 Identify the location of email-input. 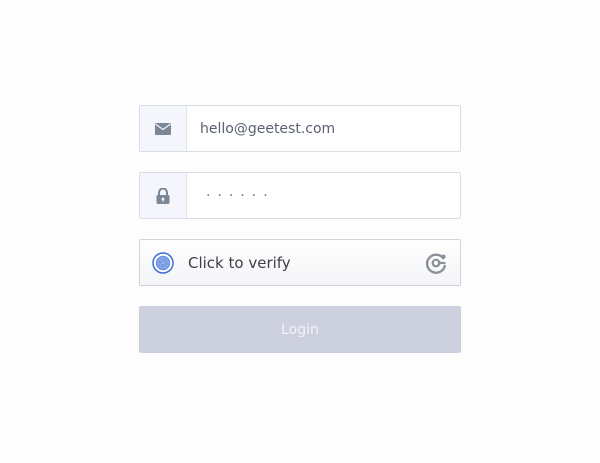
(323, 128).